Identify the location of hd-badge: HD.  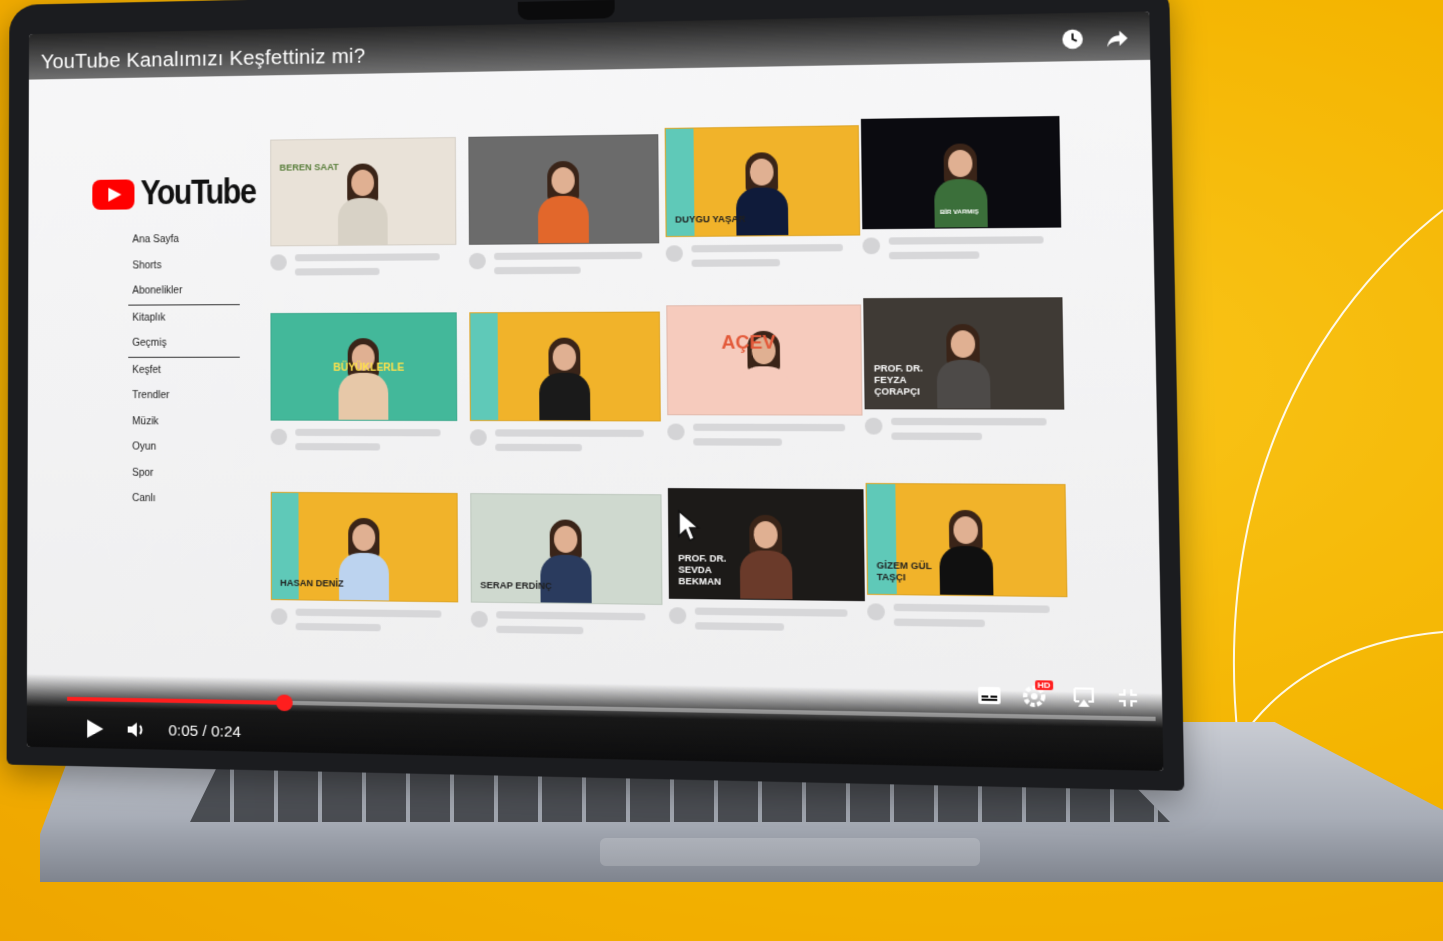
(1044, 685).